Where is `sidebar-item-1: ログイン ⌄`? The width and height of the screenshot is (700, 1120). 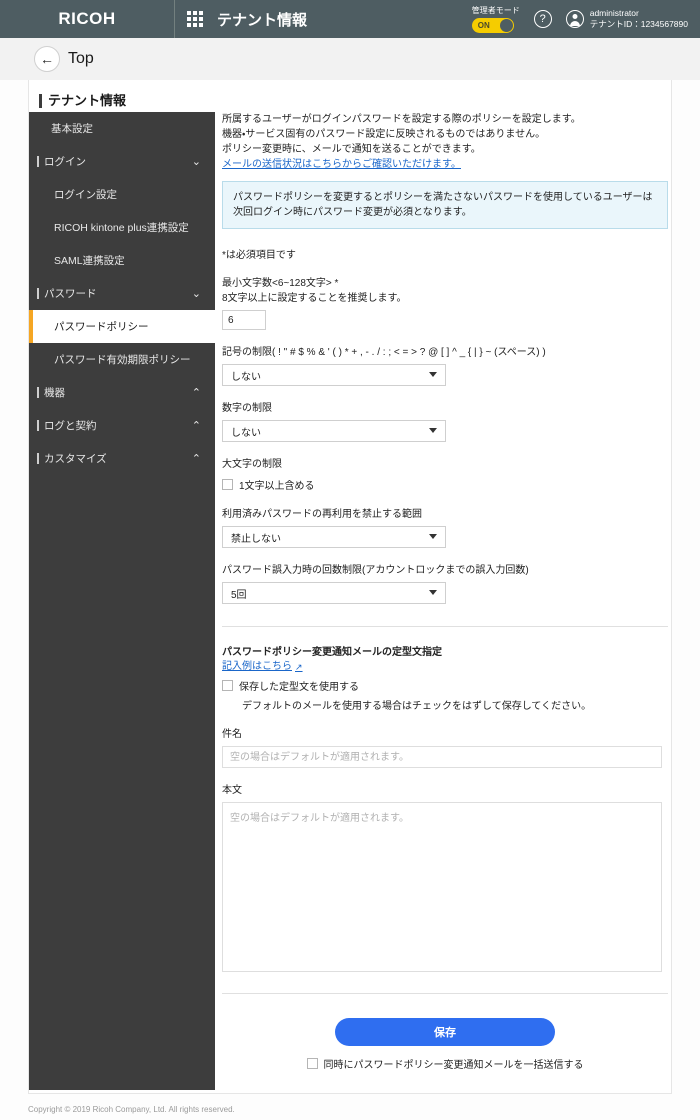
sidebar-item-1: ログイン ⌄ is located at coordinates (122, 161).